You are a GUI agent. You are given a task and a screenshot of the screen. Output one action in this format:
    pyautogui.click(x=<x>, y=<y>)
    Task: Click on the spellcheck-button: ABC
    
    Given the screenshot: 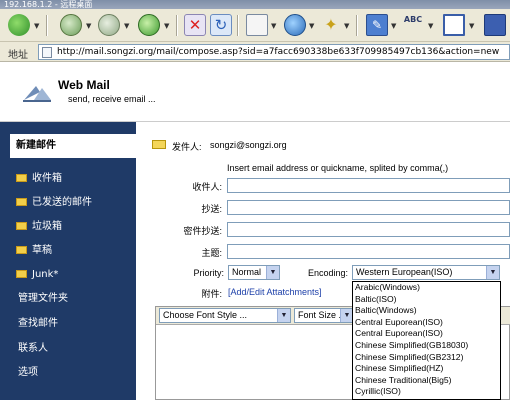 What is the action you would take?
    pyautogui.click(x=413, y=25)
    